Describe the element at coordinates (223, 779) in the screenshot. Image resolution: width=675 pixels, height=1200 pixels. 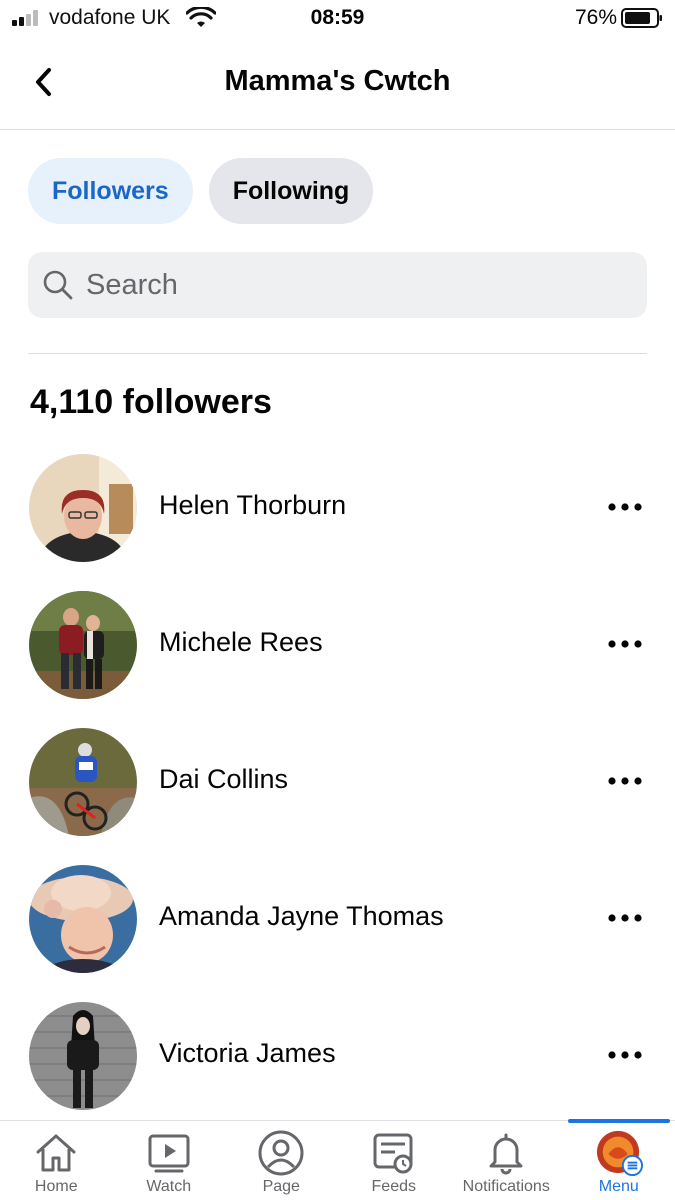
I see `follower-name: Dai Collins` at that location.